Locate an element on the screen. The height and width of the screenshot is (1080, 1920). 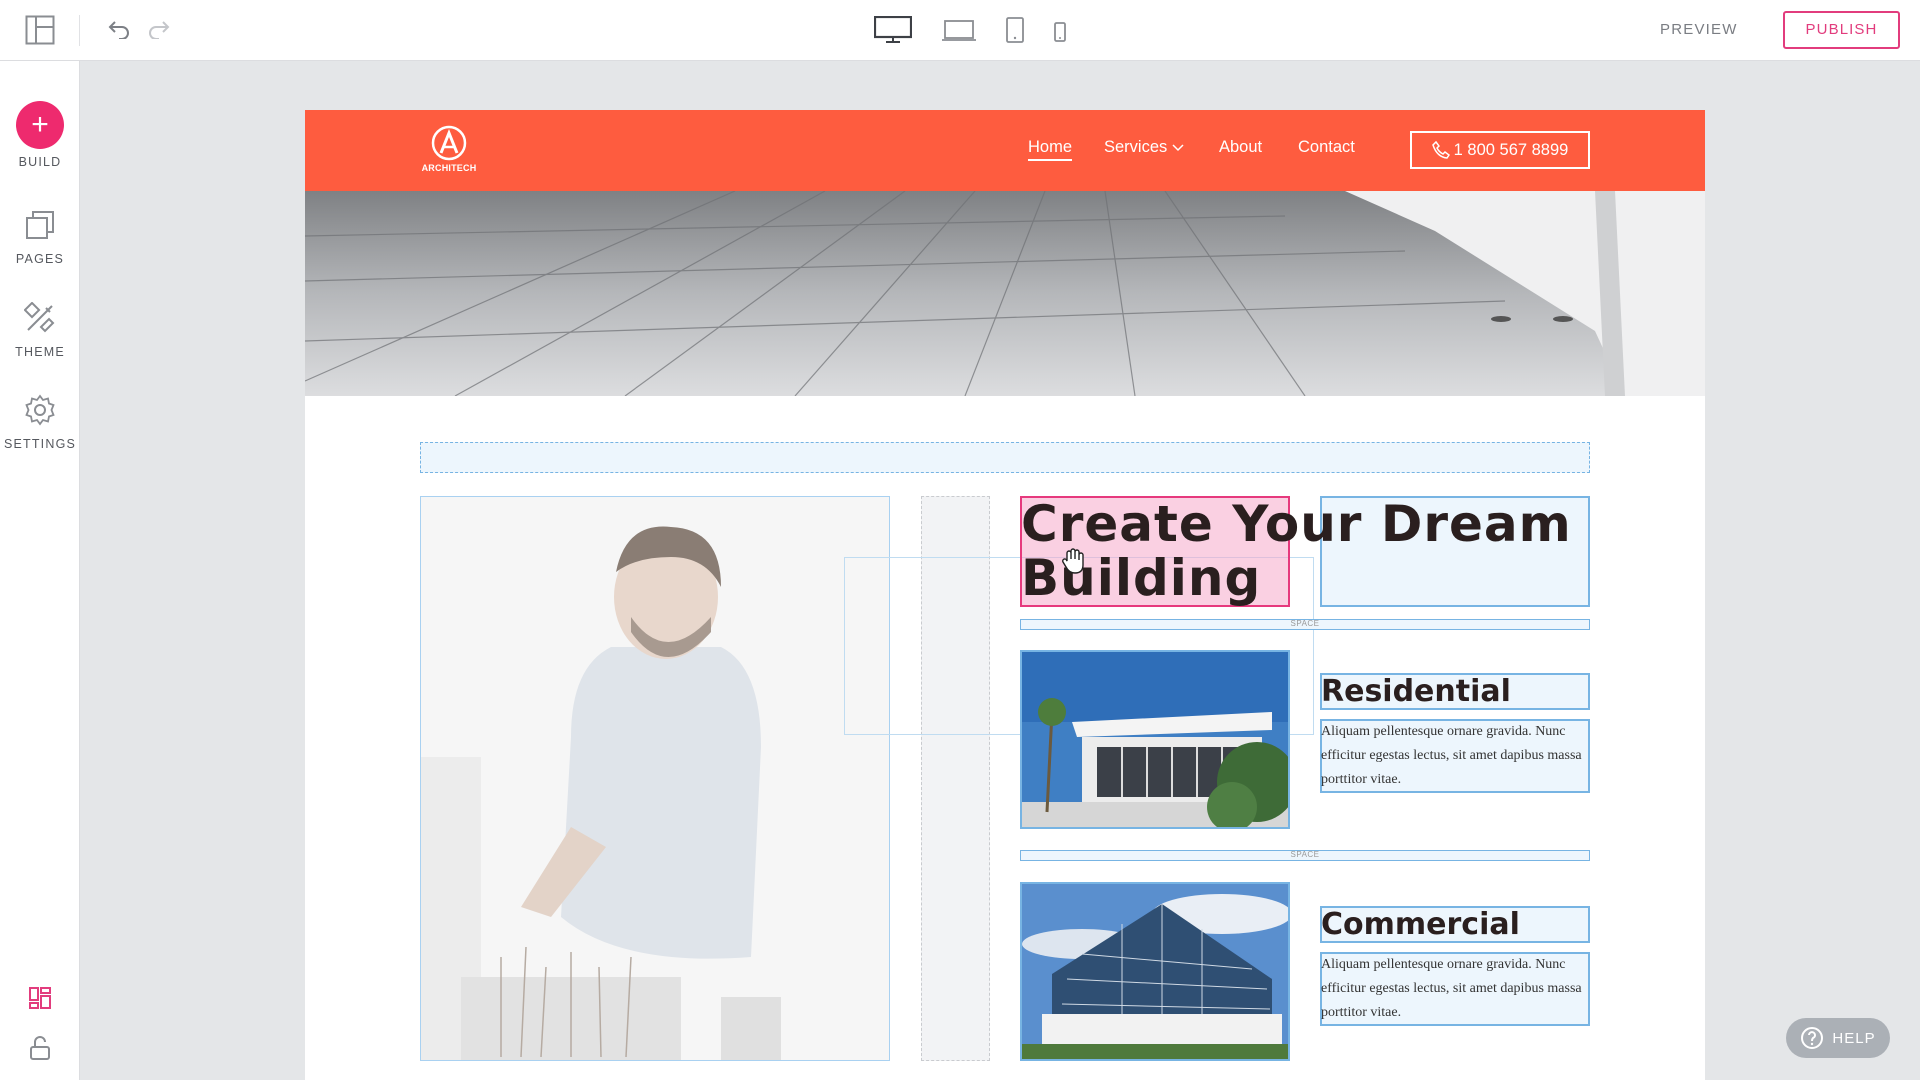
sidebar-item-pages: PAGES is located at coordinates (40, 237).